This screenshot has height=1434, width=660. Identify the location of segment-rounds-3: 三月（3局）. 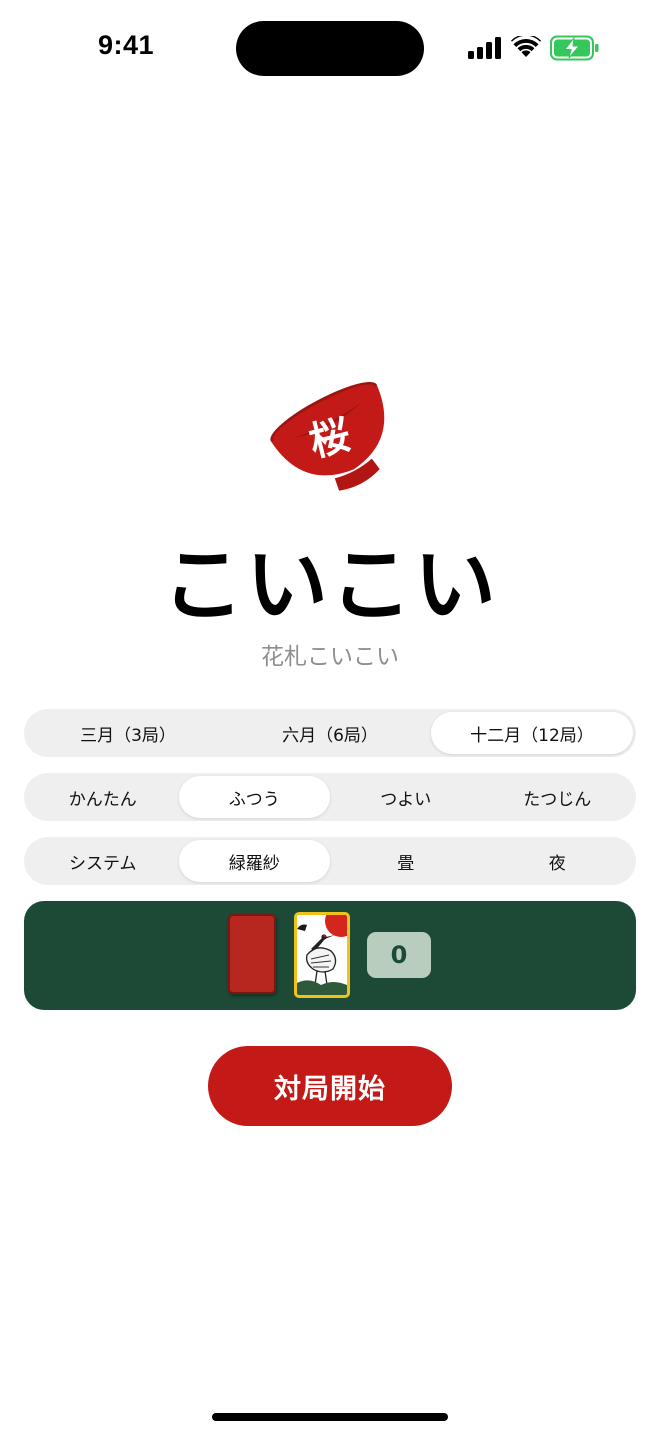
(128, 733).